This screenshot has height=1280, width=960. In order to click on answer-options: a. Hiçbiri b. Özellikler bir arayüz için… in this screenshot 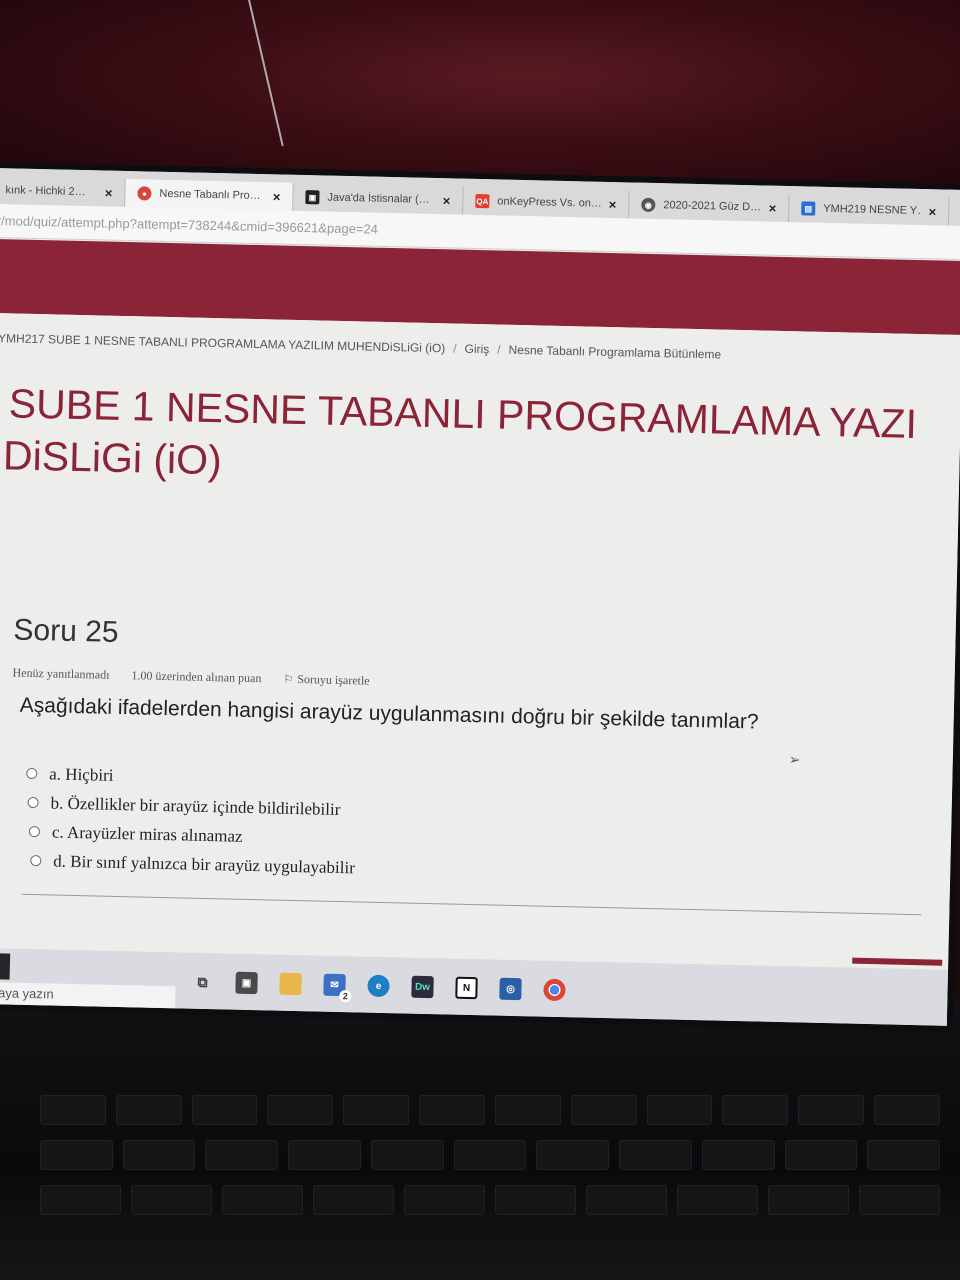, I will do `click(190, 820)`.